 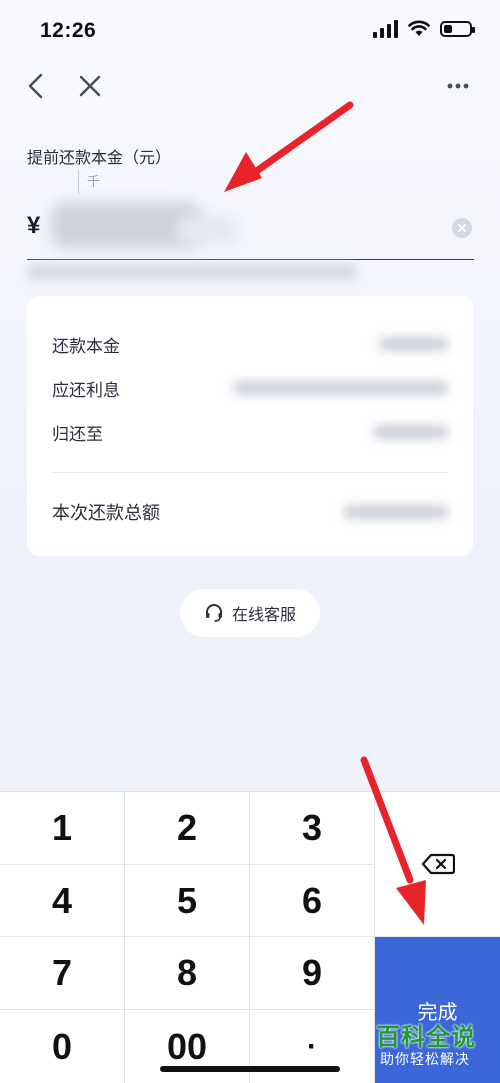 What do you see at coordinates (187, 1046) in the screenshot?
I see `key-00: 00` at bounding box center [187, 1046].